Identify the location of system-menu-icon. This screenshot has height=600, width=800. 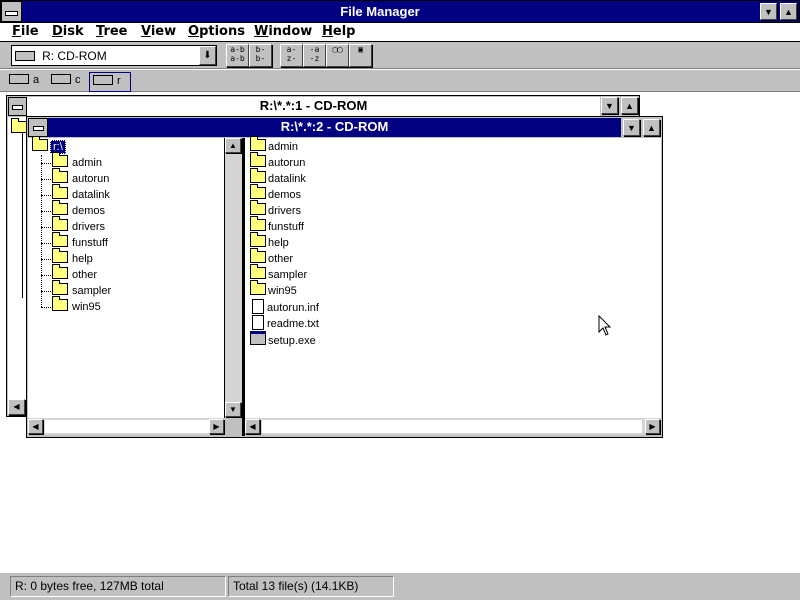
(11, 13).